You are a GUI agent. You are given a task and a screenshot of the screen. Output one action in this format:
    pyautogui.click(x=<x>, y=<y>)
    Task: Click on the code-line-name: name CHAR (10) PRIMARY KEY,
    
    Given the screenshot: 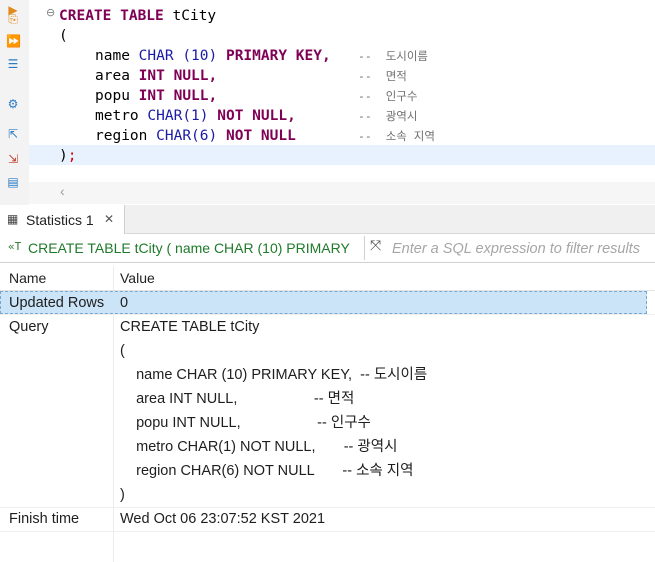 What is the action you would take?
    pyautogui.click(x=213, y=56)
    